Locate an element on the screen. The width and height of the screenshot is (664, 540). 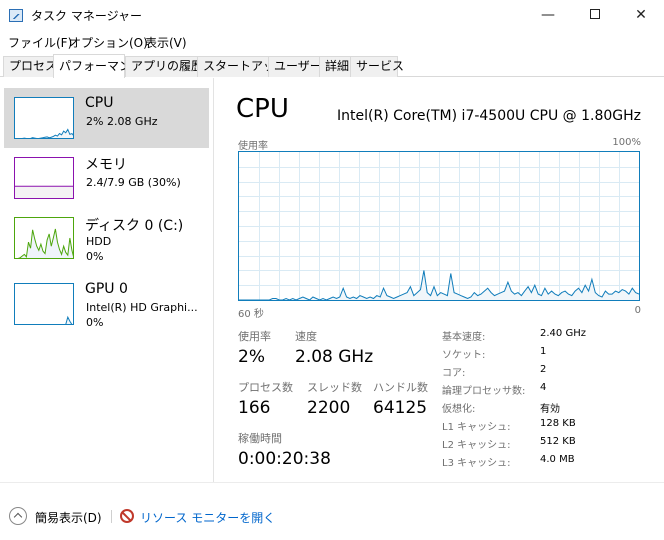
spec-value-l1-cache: 128 KB is located at coordinates (558, 423).